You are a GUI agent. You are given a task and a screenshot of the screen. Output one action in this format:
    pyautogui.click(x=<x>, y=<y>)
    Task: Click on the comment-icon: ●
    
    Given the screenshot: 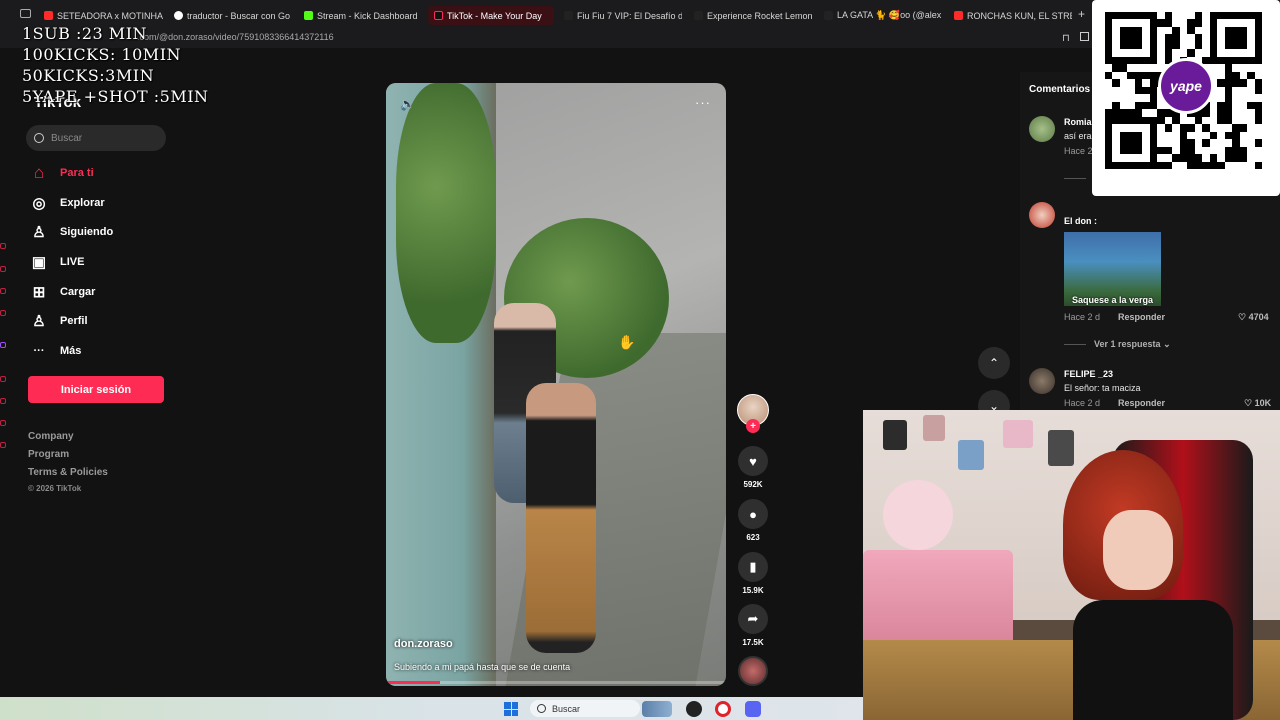 What is the action you would take?
    pyautogui.click(x=753, y=514)
    